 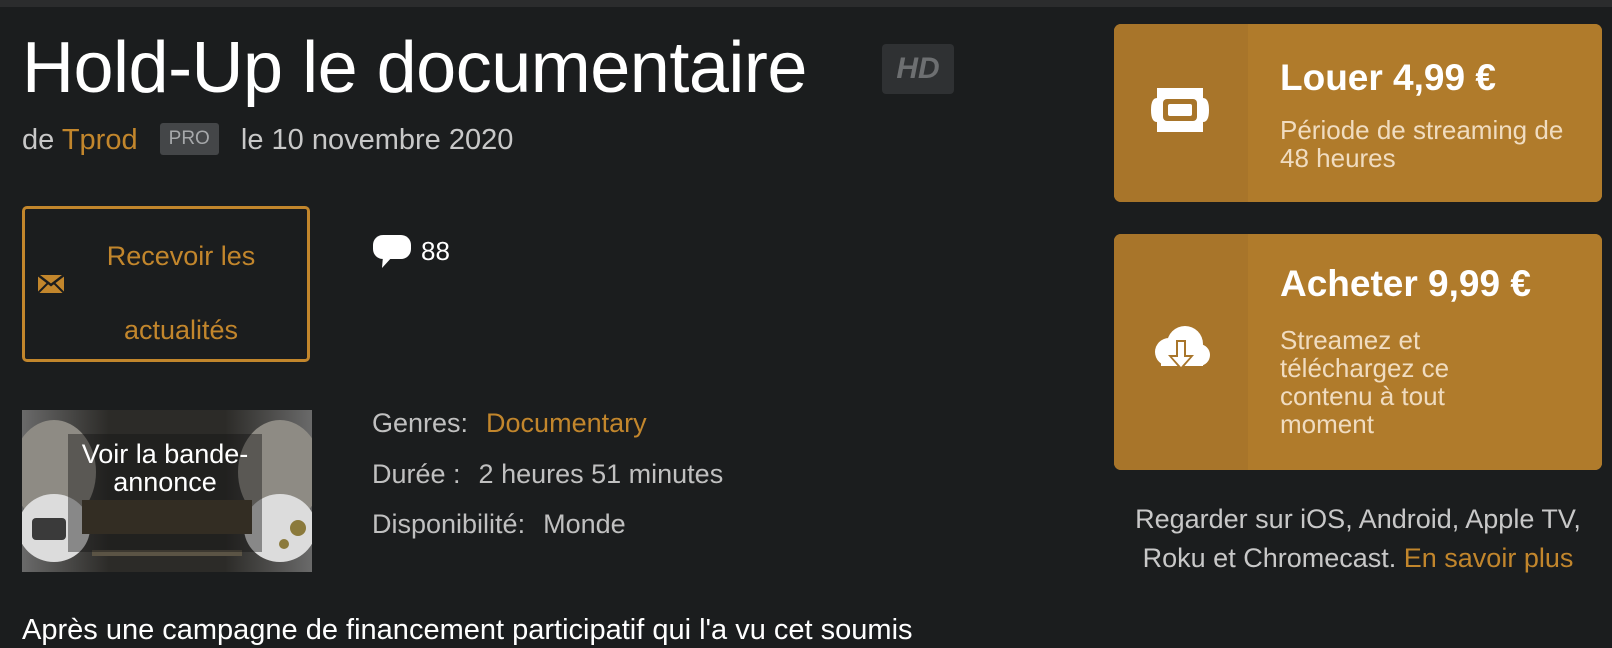 I want to click on ticket-icon, so click(x=1180, y=110).